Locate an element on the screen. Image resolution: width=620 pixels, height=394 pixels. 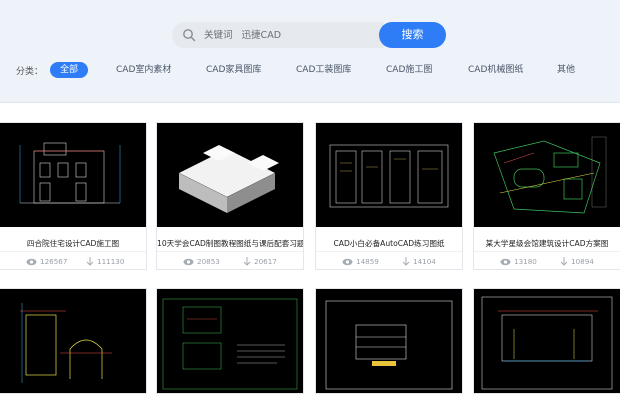
resource-card: 某大学星级会馆建筑设计CAD方案图 13180 10894 is located at coordinates (546, 196).